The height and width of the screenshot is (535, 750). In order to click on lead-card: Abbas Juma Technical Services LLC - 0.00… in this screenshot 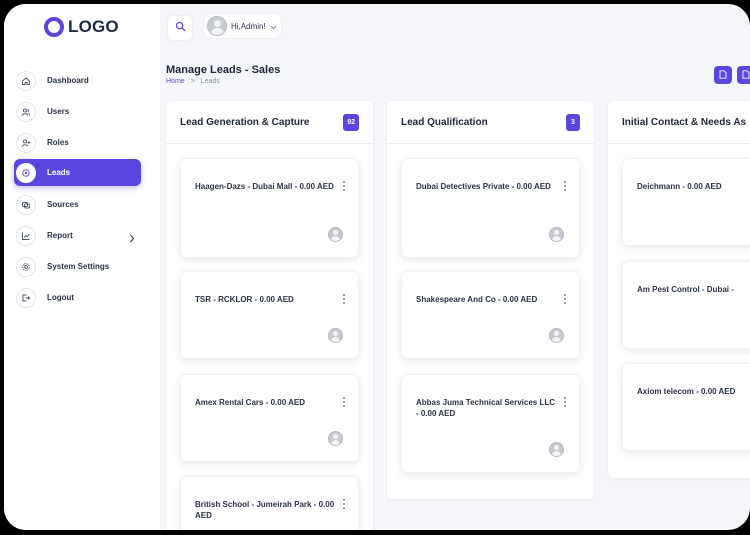, I will do `click(490, 423)`.